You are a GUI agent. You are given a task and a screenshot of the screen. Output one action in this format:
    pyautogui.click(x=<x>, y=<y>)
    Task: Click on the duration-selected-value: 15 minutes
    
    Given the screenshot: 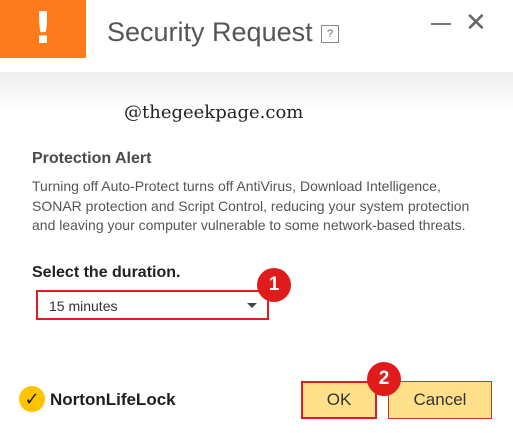 What is the action you would take?
    pyautogui.click(x=83, y=306)
    